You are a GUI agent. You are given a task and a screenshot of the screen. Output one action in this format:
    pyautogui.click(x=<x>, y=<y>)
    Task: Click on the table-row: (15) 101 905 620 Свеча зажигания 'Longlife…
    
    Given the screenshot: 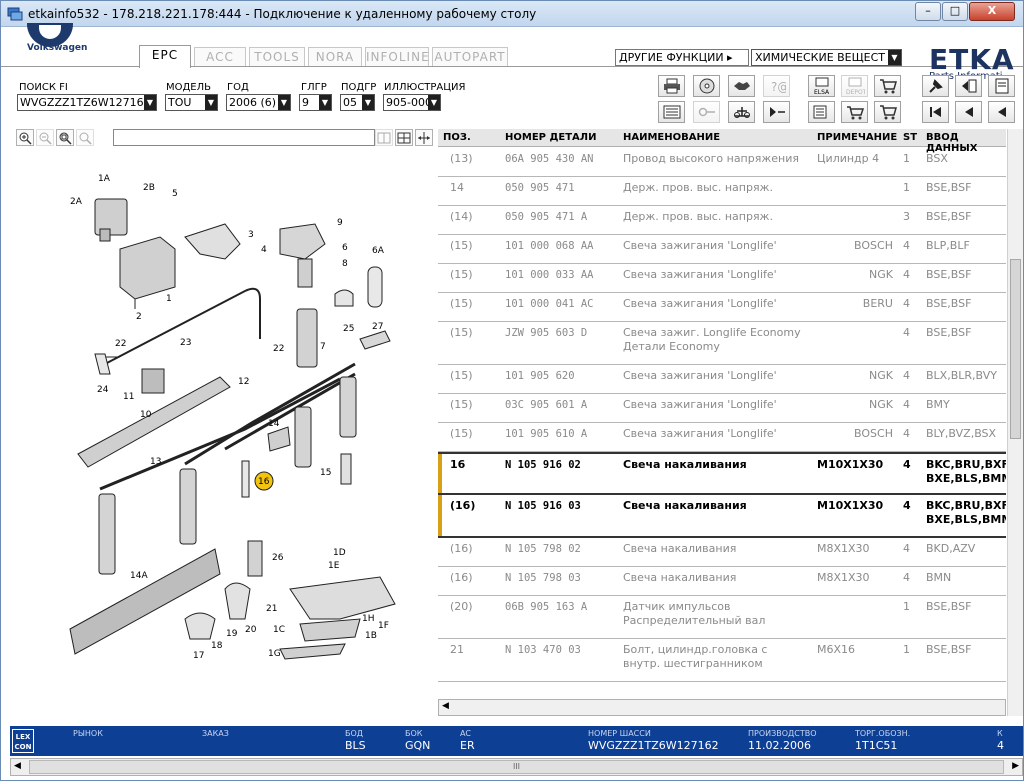 What is the action you would take?
    pyautogui.click(x=722, y=379)
    